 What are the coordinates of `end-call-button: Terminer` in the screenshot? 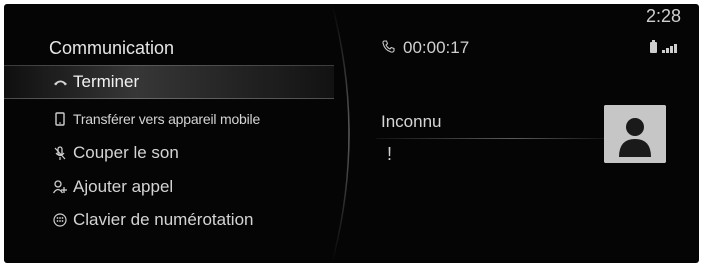 It's located at (169, 82).